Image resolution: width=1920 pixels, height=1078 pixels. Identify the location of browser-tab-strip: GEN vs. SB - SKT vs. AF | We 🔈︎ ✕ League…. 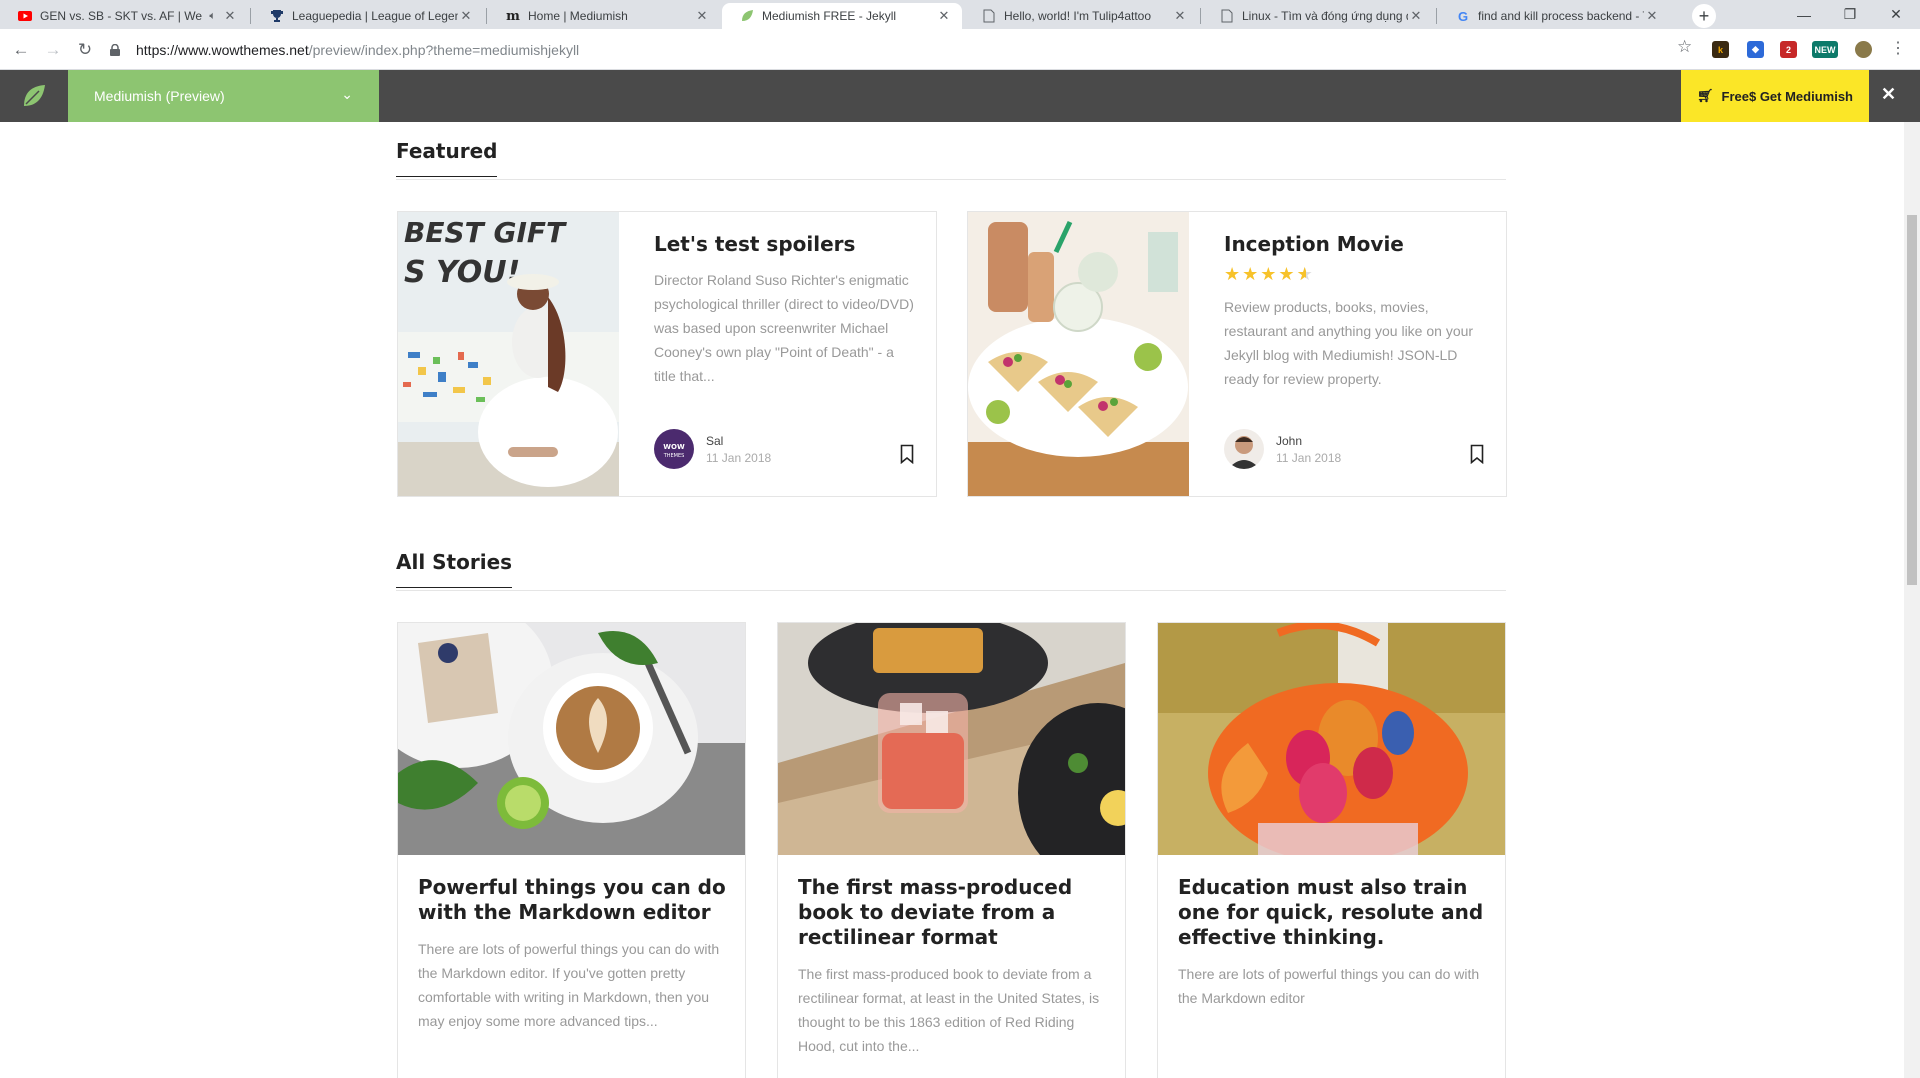
(960, 14).